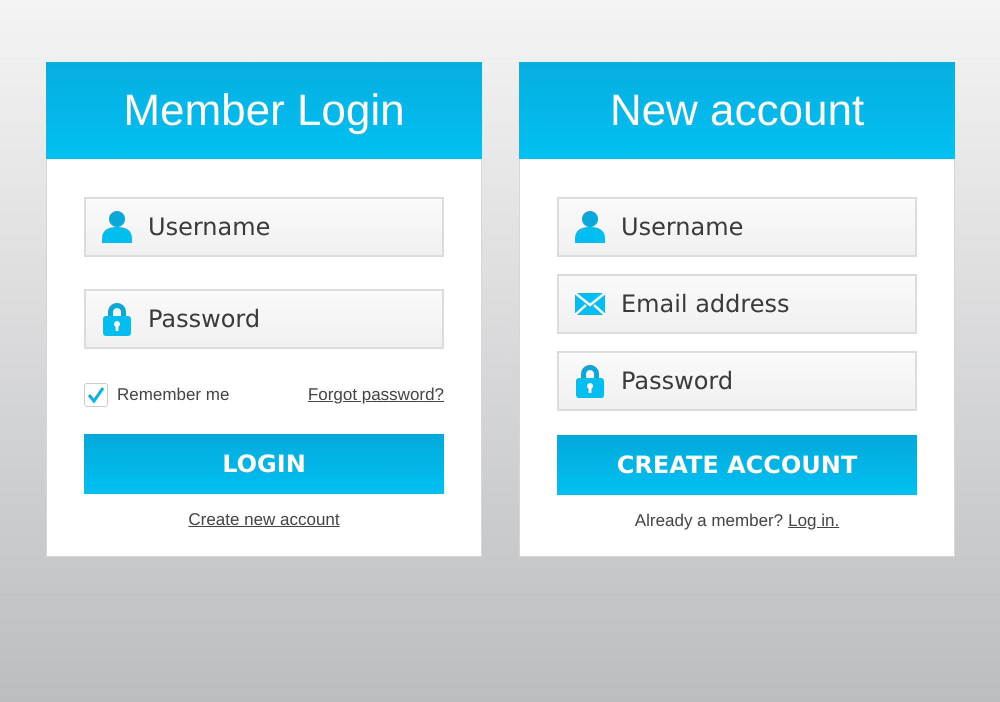 The width and height of the screenshot is (1000, 702). Describe the element at coordinates (590, 304) in the screenshot. I see `mail-icon` at that location.